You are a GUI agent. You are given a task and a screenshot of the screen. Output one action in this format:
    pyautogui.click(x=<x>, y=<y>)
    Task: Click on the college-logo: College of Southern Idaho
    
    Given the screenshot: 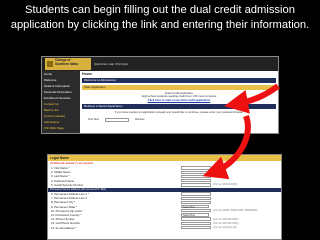 What is the action you would take?
    pyautogui.click(x=68, y=64)
    